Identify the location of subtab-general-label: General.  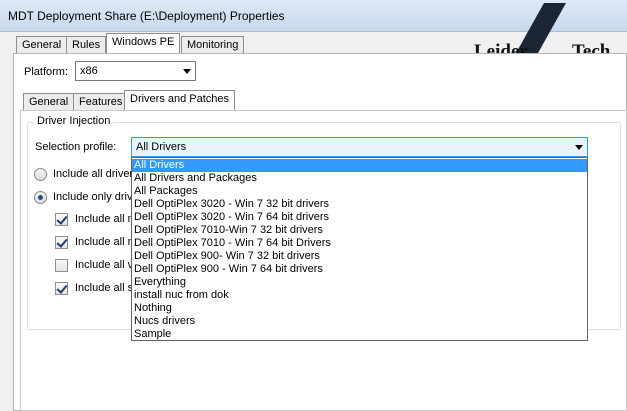
(49, 102).